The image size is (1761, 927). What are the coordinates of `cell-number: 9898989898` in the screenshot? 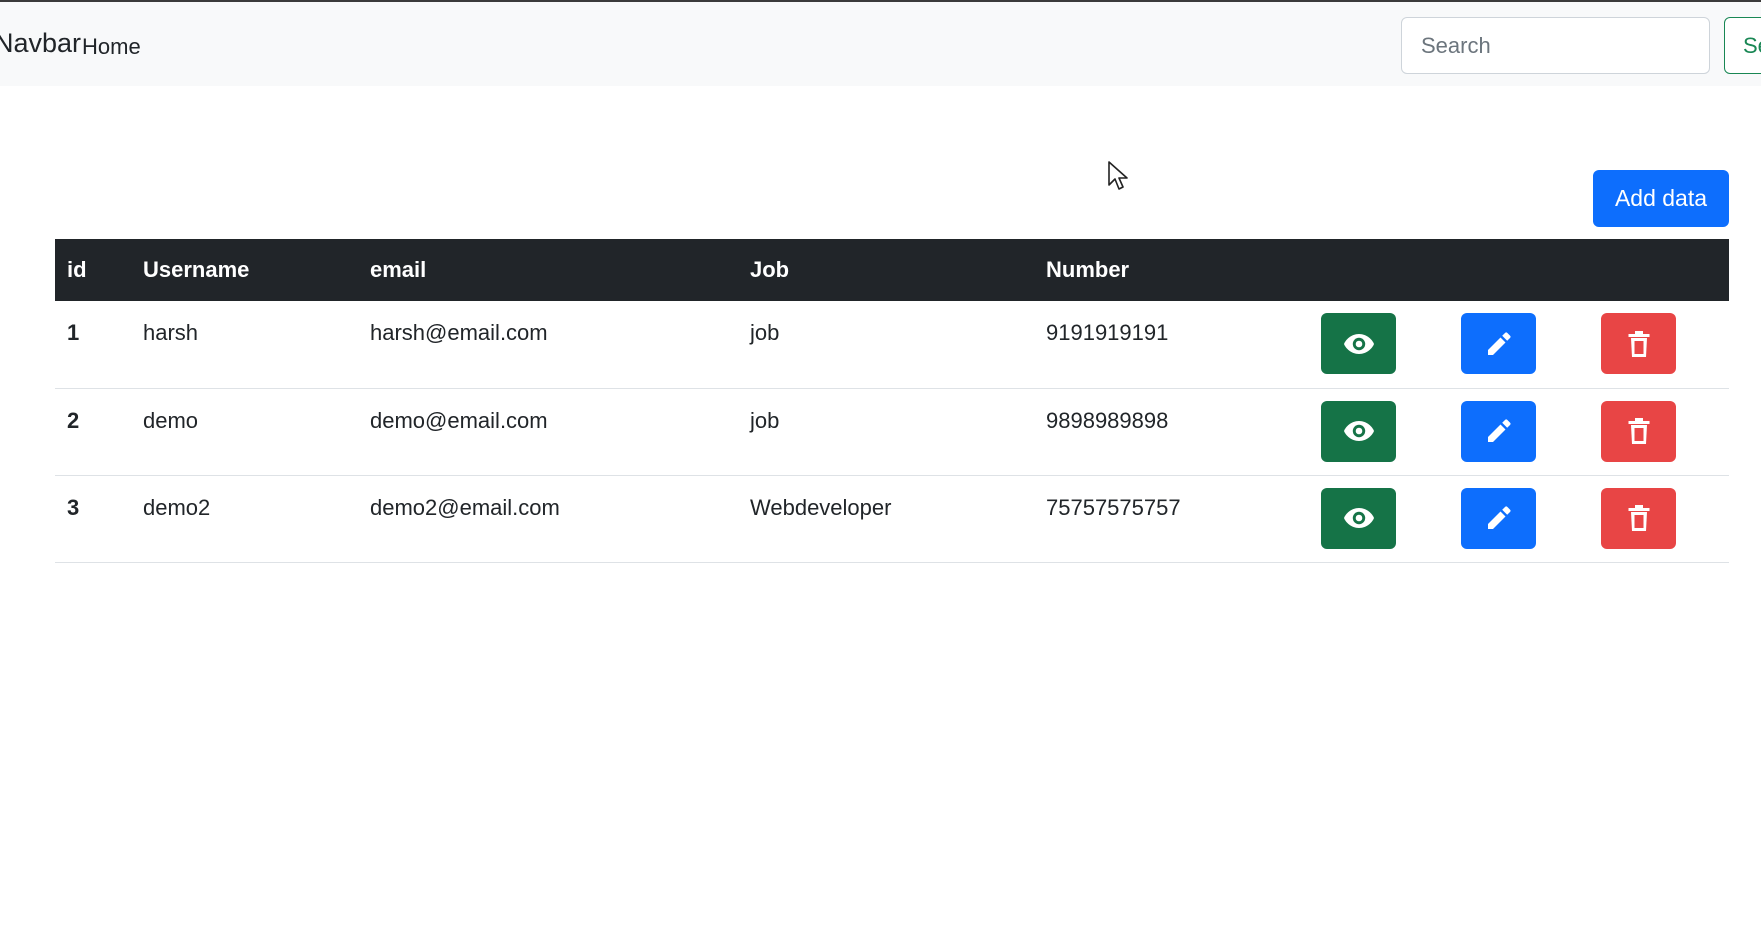 It's located at (1171, 432).